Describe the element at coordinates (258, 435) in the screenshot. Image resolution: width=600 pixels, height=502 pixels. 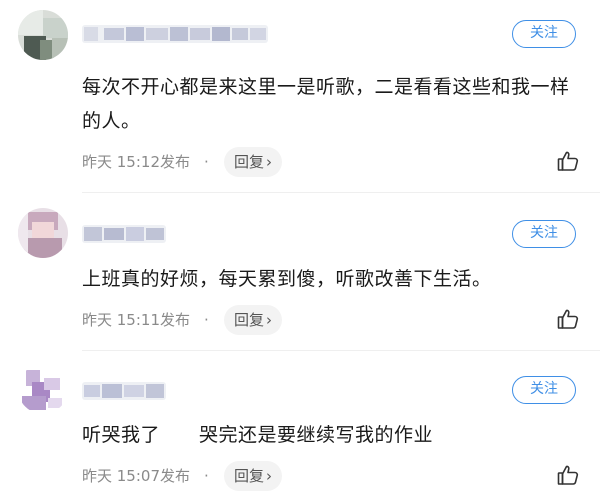
I see `comment-text: 听哭我了 哭完还是要继续写我的作业` at that location.